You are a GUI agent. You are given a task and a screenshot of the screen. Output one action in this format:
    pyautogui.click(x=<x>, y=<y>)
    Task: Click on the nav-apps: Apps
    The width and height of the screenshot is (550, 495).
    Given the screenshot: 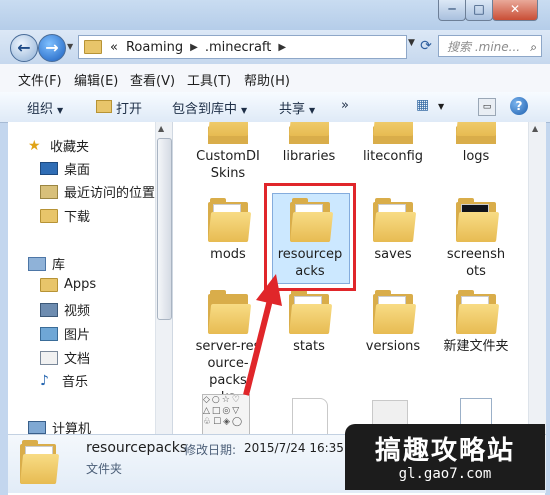 What is the action you would take?
    pyautogui.click(x=68, y=284)
    